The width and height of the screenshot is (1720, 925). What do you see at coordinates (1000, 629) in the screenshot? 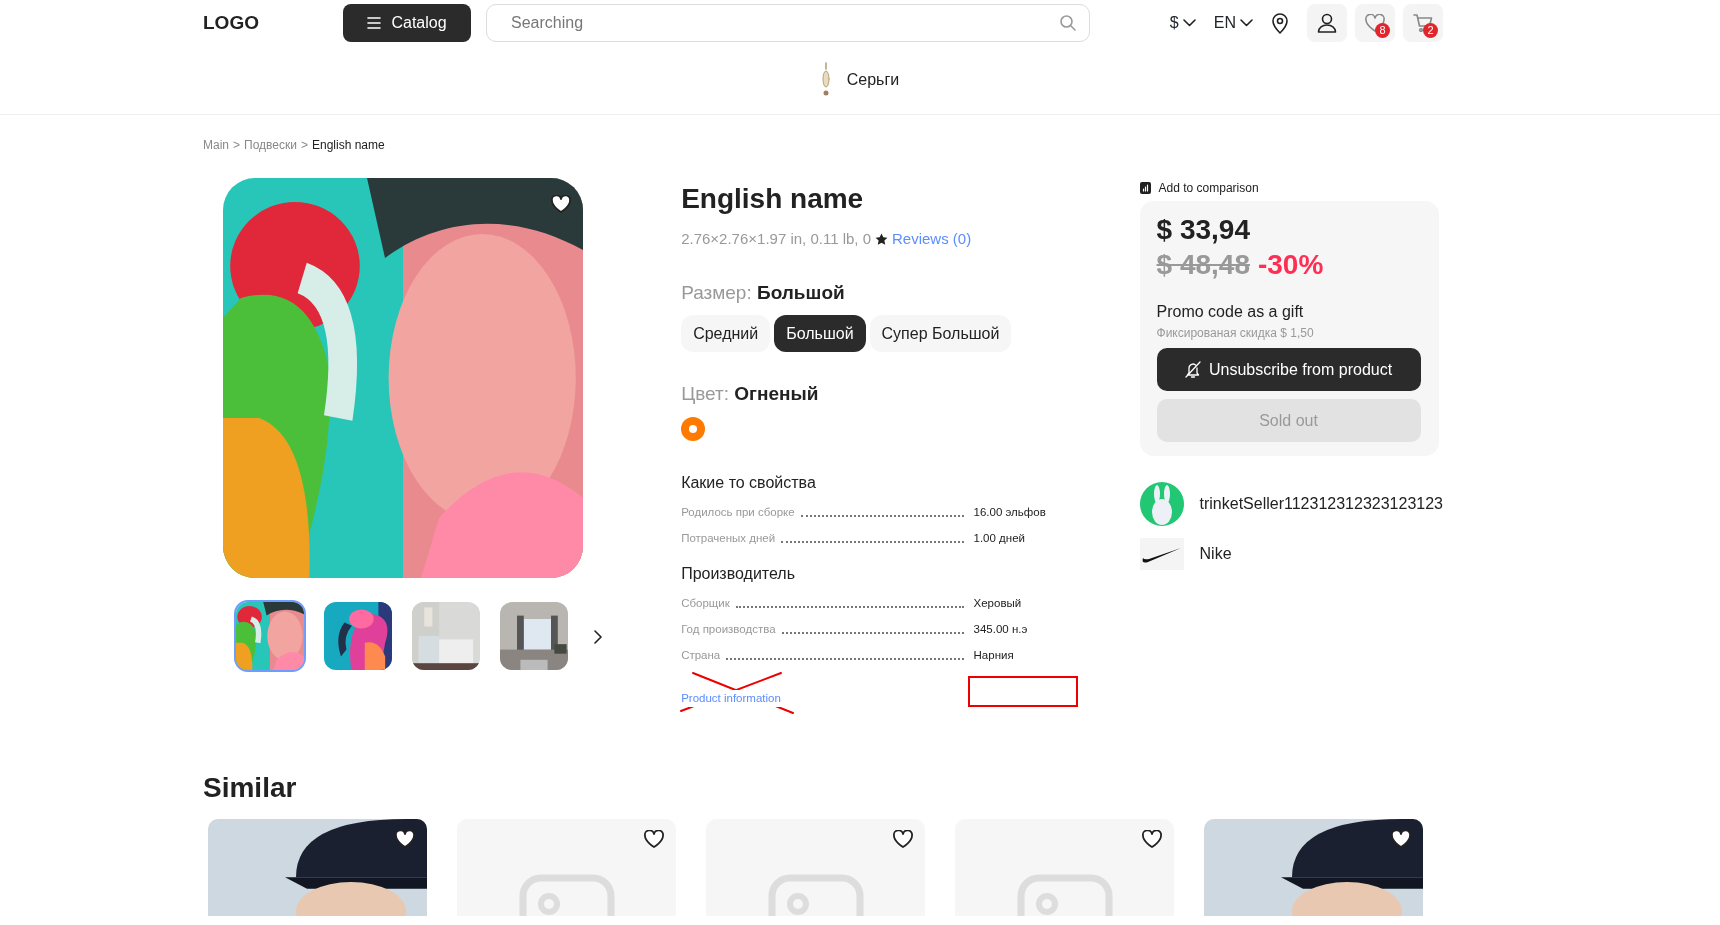
I see `property-value: 345.00 н.э` at bounding box center [1000, 629].